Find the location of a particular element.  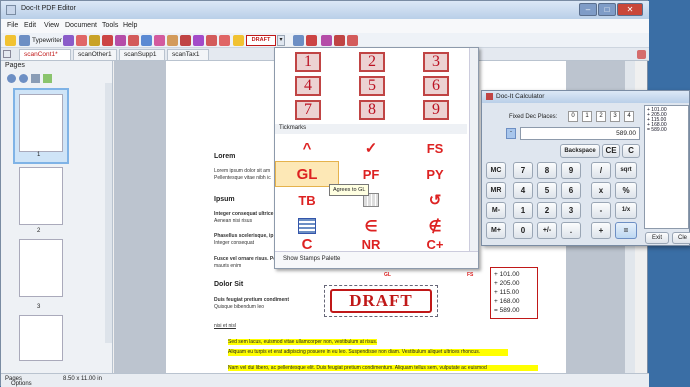

sqrt-button: sqrt is located at coordinates (626, 170).